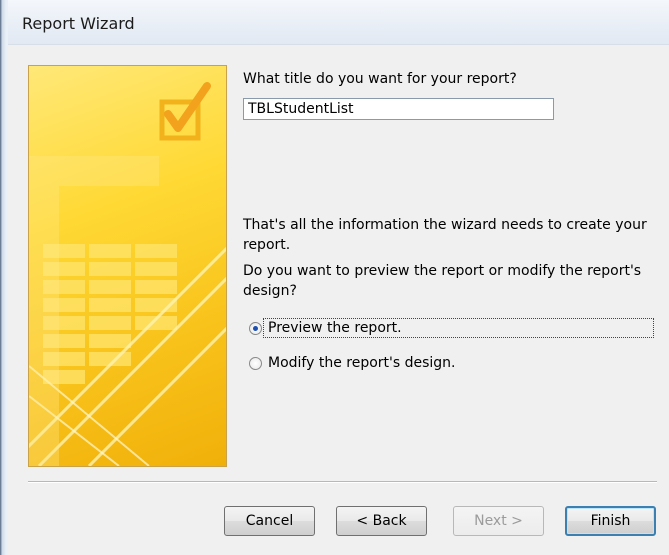 The image size is (669, 555). I want to click on info-text-line-2: report., so click(267, 245).